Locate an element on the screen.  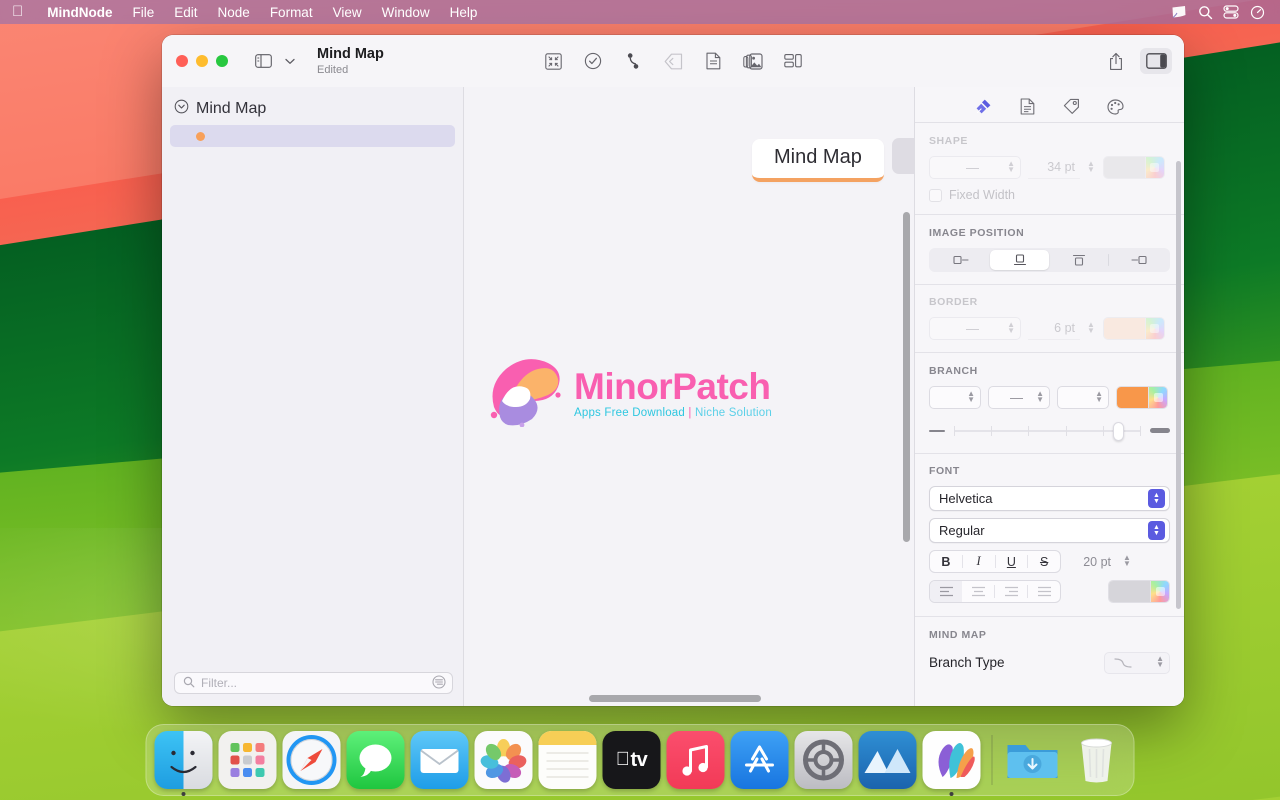
dock-item-mountain-app is located at coordinates (887, 760).